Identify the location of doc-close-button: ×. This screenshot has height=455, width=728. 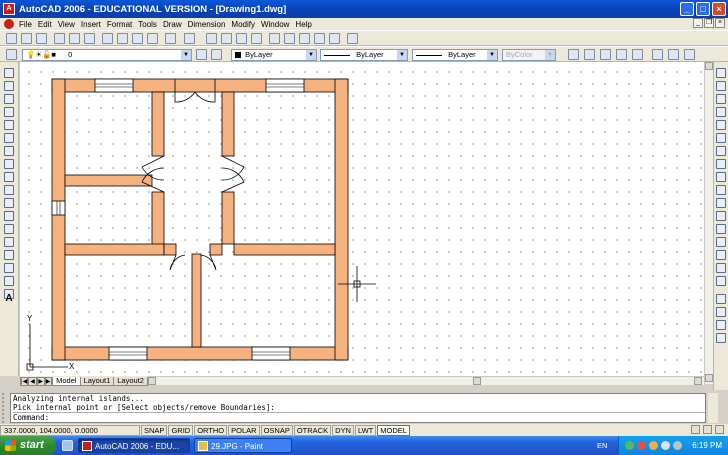
(720, 23).